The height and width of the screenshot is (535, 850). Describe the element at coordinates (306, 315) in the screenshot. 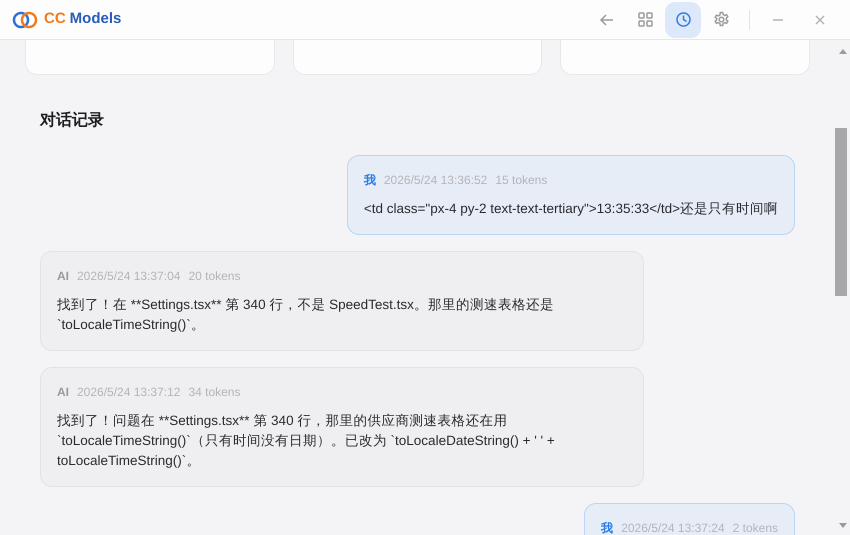

I see `message-text: 找到了！在 **Settings.tsx** 第 340 行，不是 SpeedTest.tsx。那里的测速表格还是 `toLocaleTimeString()`。` at that location.